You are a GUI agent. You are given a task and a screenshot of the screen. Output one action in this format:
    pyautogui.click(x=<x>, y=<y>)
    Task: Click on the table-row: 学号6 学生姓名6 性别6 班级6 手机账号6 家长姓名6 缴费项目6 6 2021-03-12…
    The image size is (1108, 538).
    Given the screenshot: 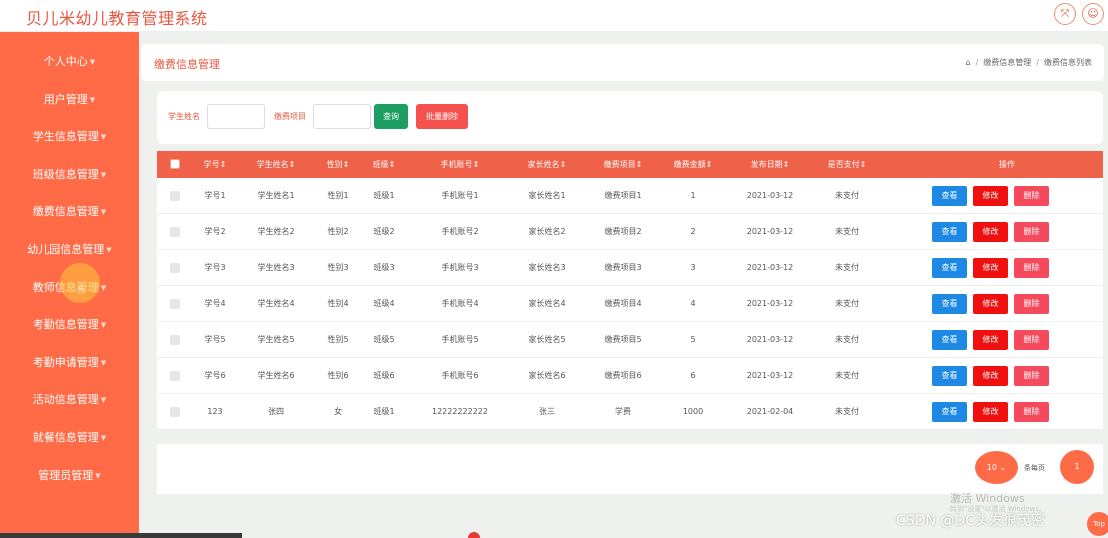 What is the action you would take?
    pyautogui.click(x=630, y=376)
    